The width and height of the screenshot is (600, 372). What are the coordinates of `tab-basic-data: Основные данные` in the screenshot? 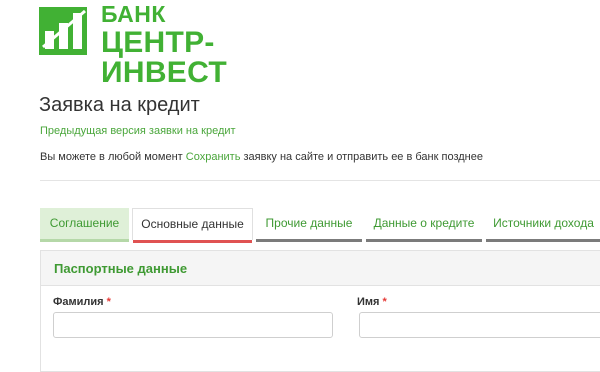 It's located at (192, 225).